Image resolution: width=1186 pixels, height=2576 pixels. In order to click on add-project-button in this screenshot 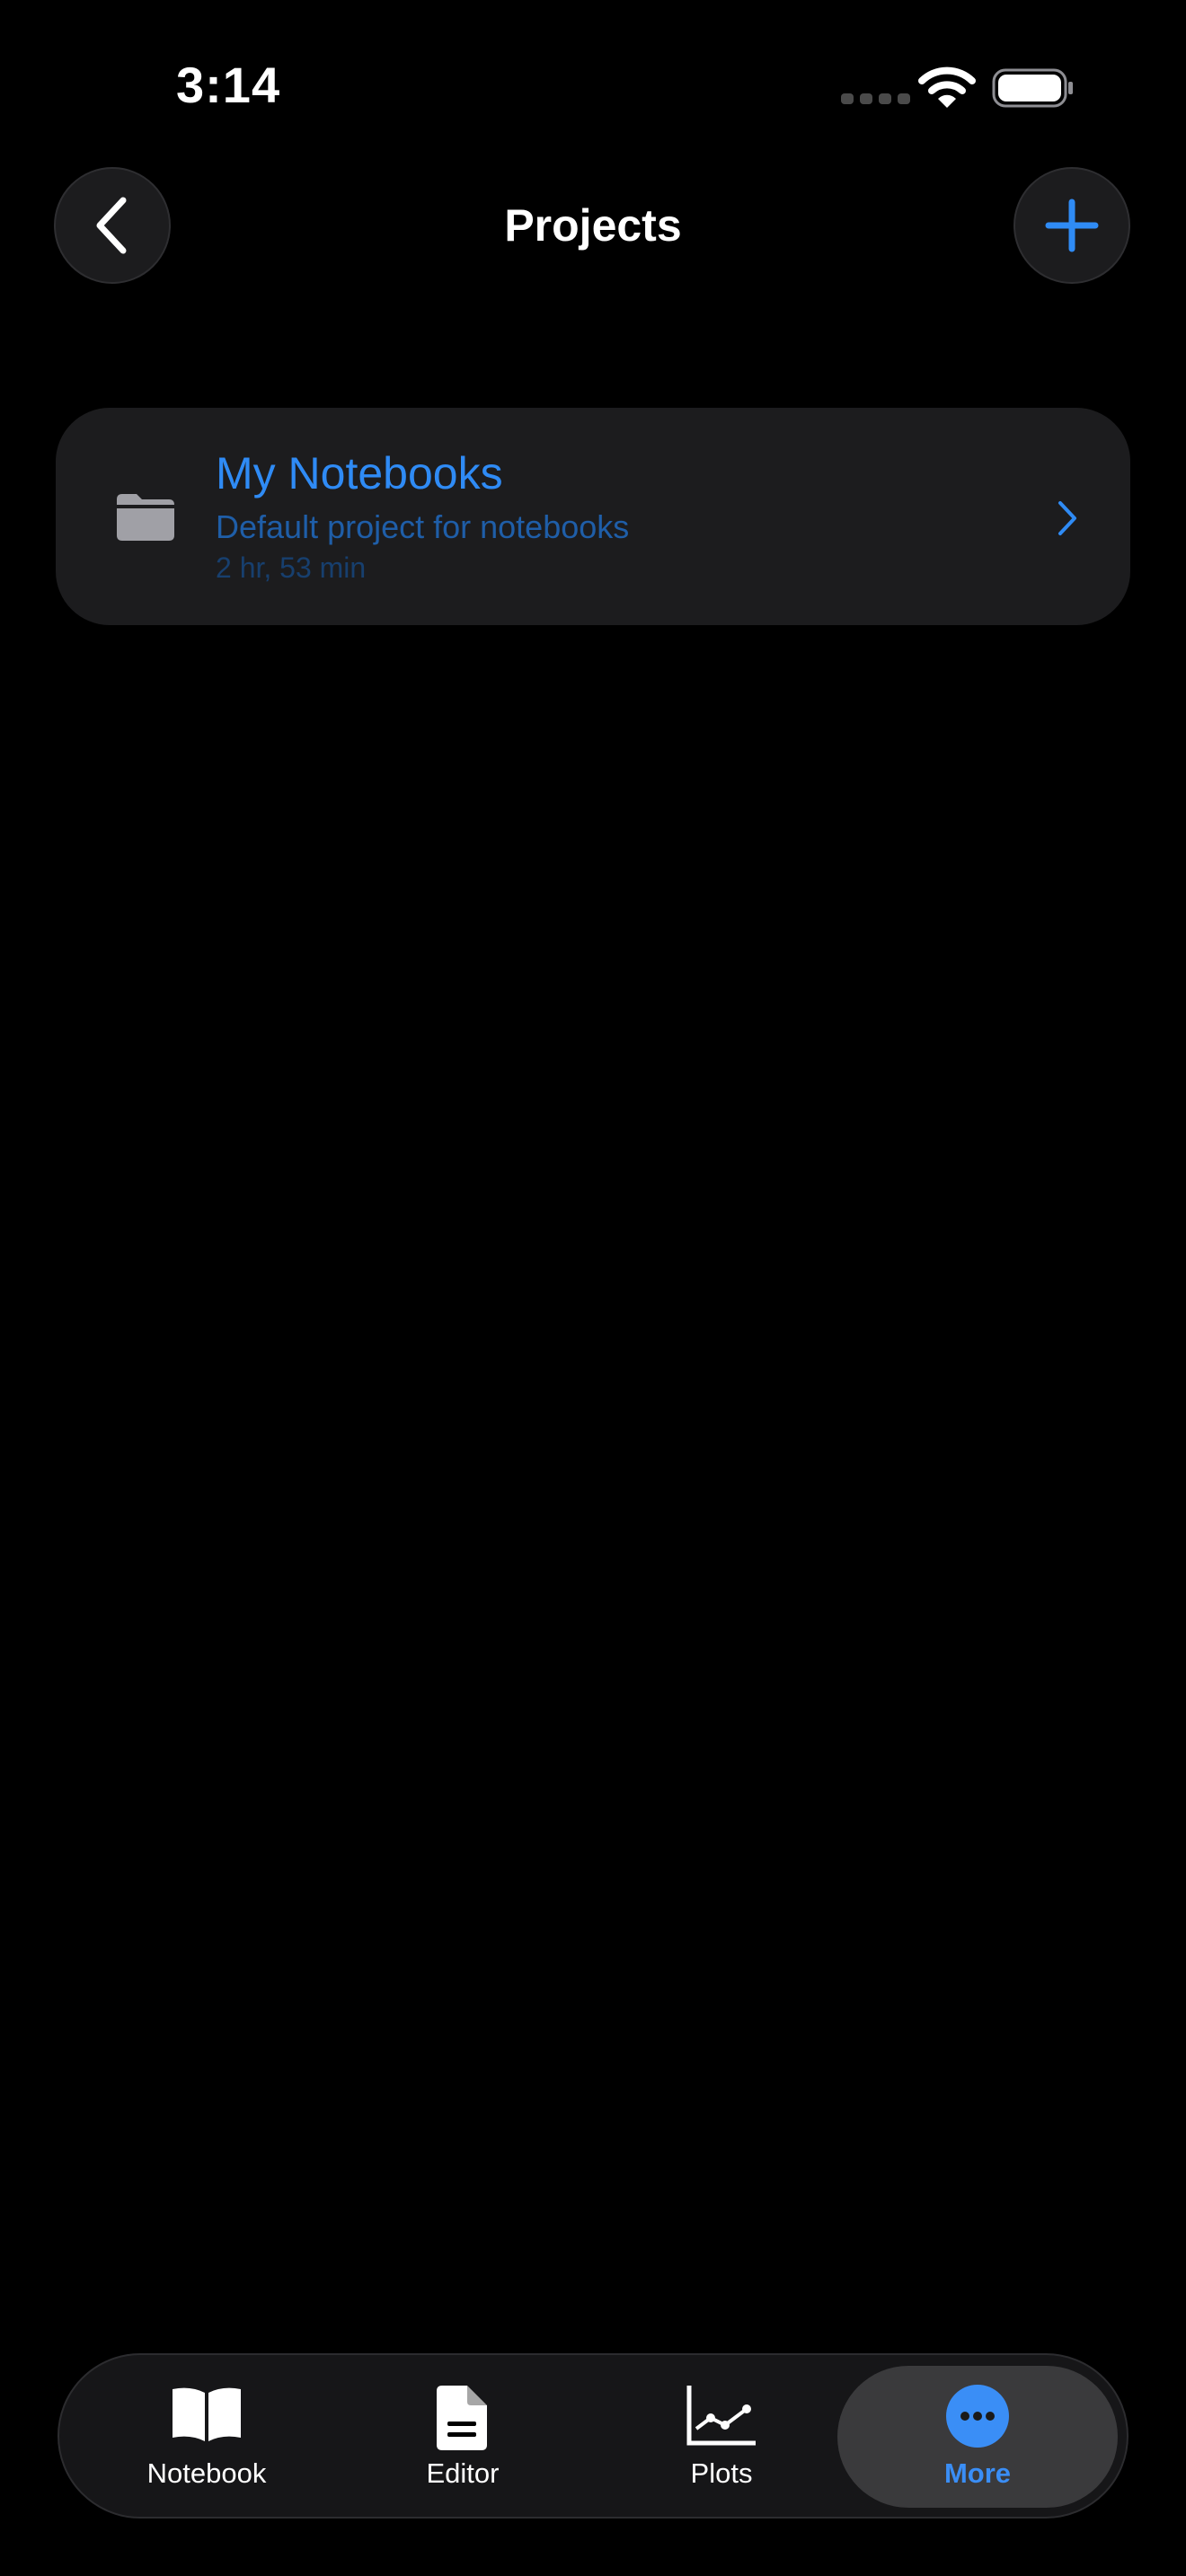, I will do `click(1071, 225)`.